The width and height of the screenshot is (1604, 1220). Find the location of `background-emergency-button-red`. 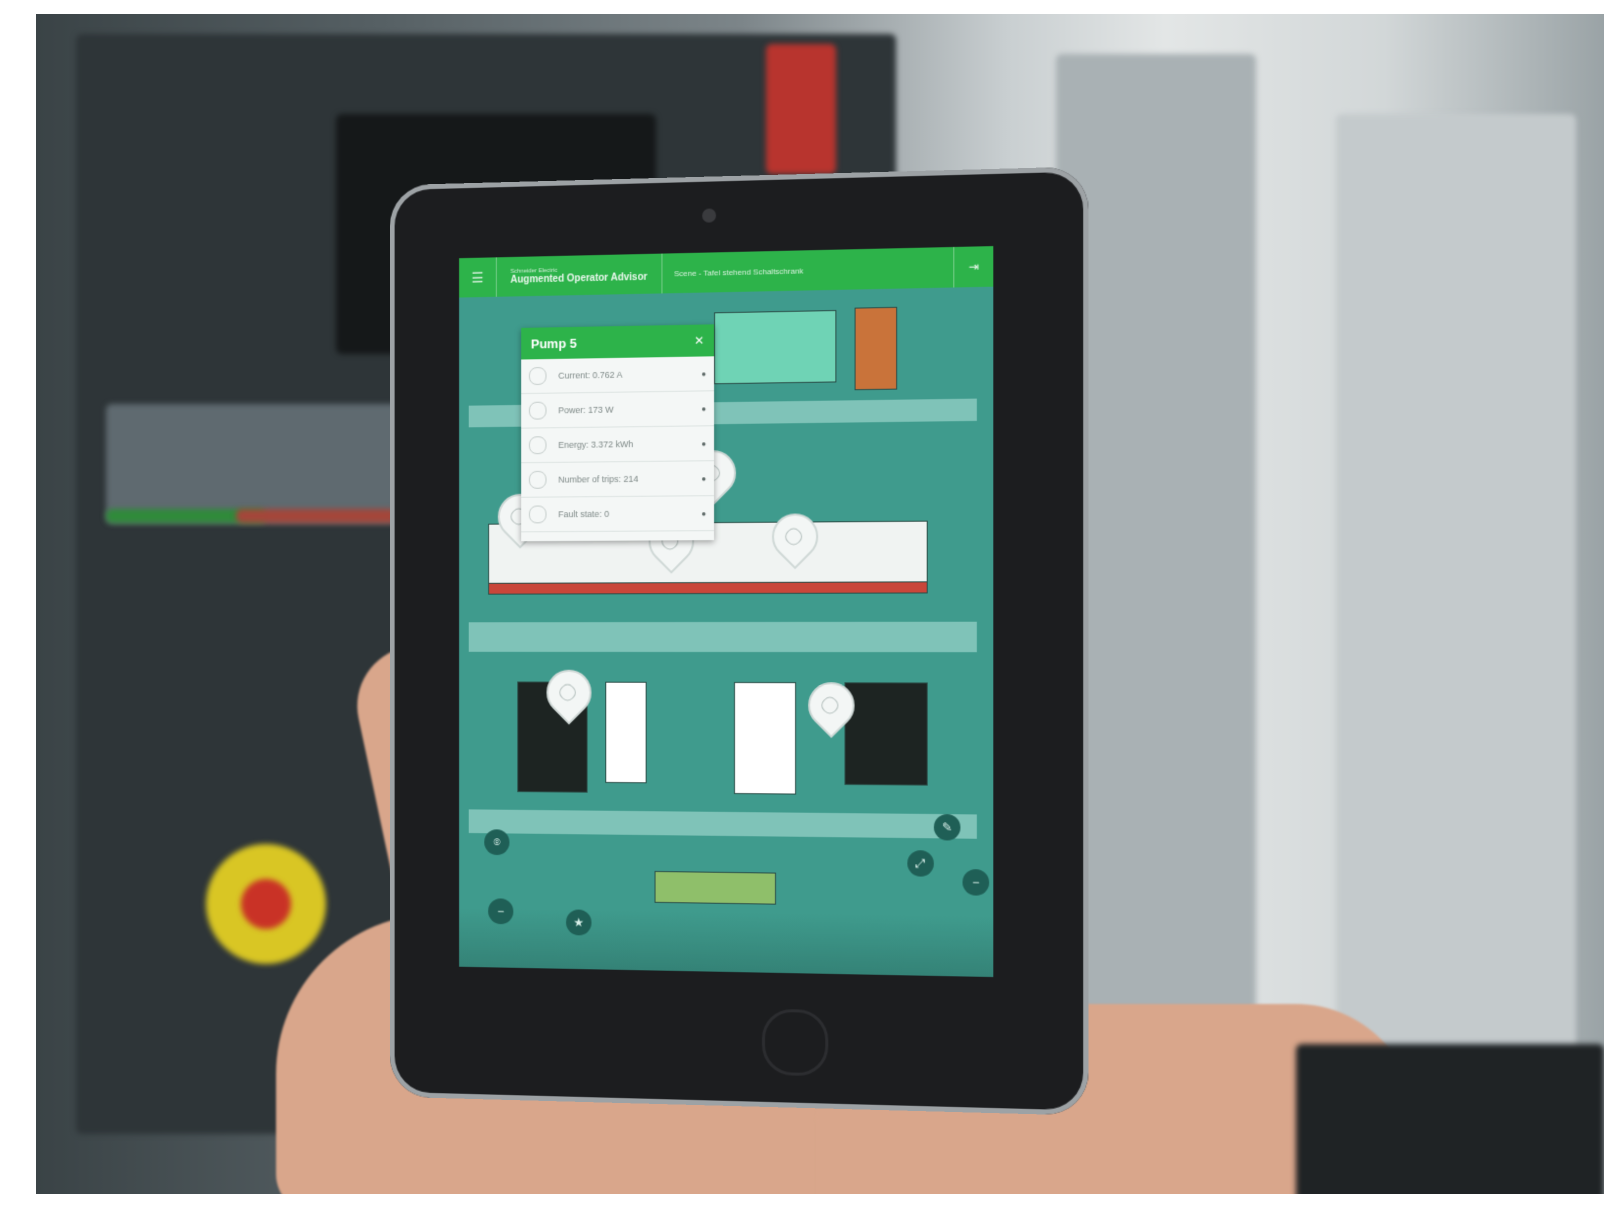

background-emergency-button-red is located at coordinates (266, 904).